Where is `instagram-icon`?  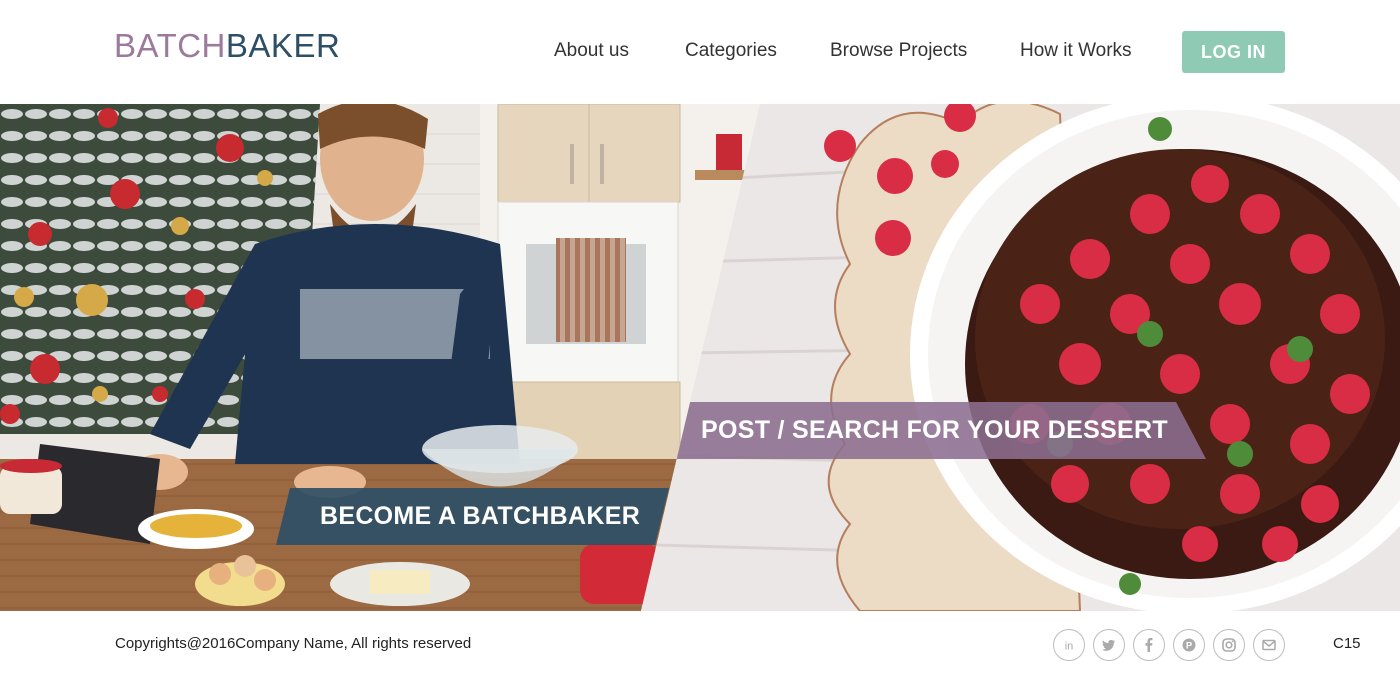
instagram-icon is located at coordinates (1229, 645).